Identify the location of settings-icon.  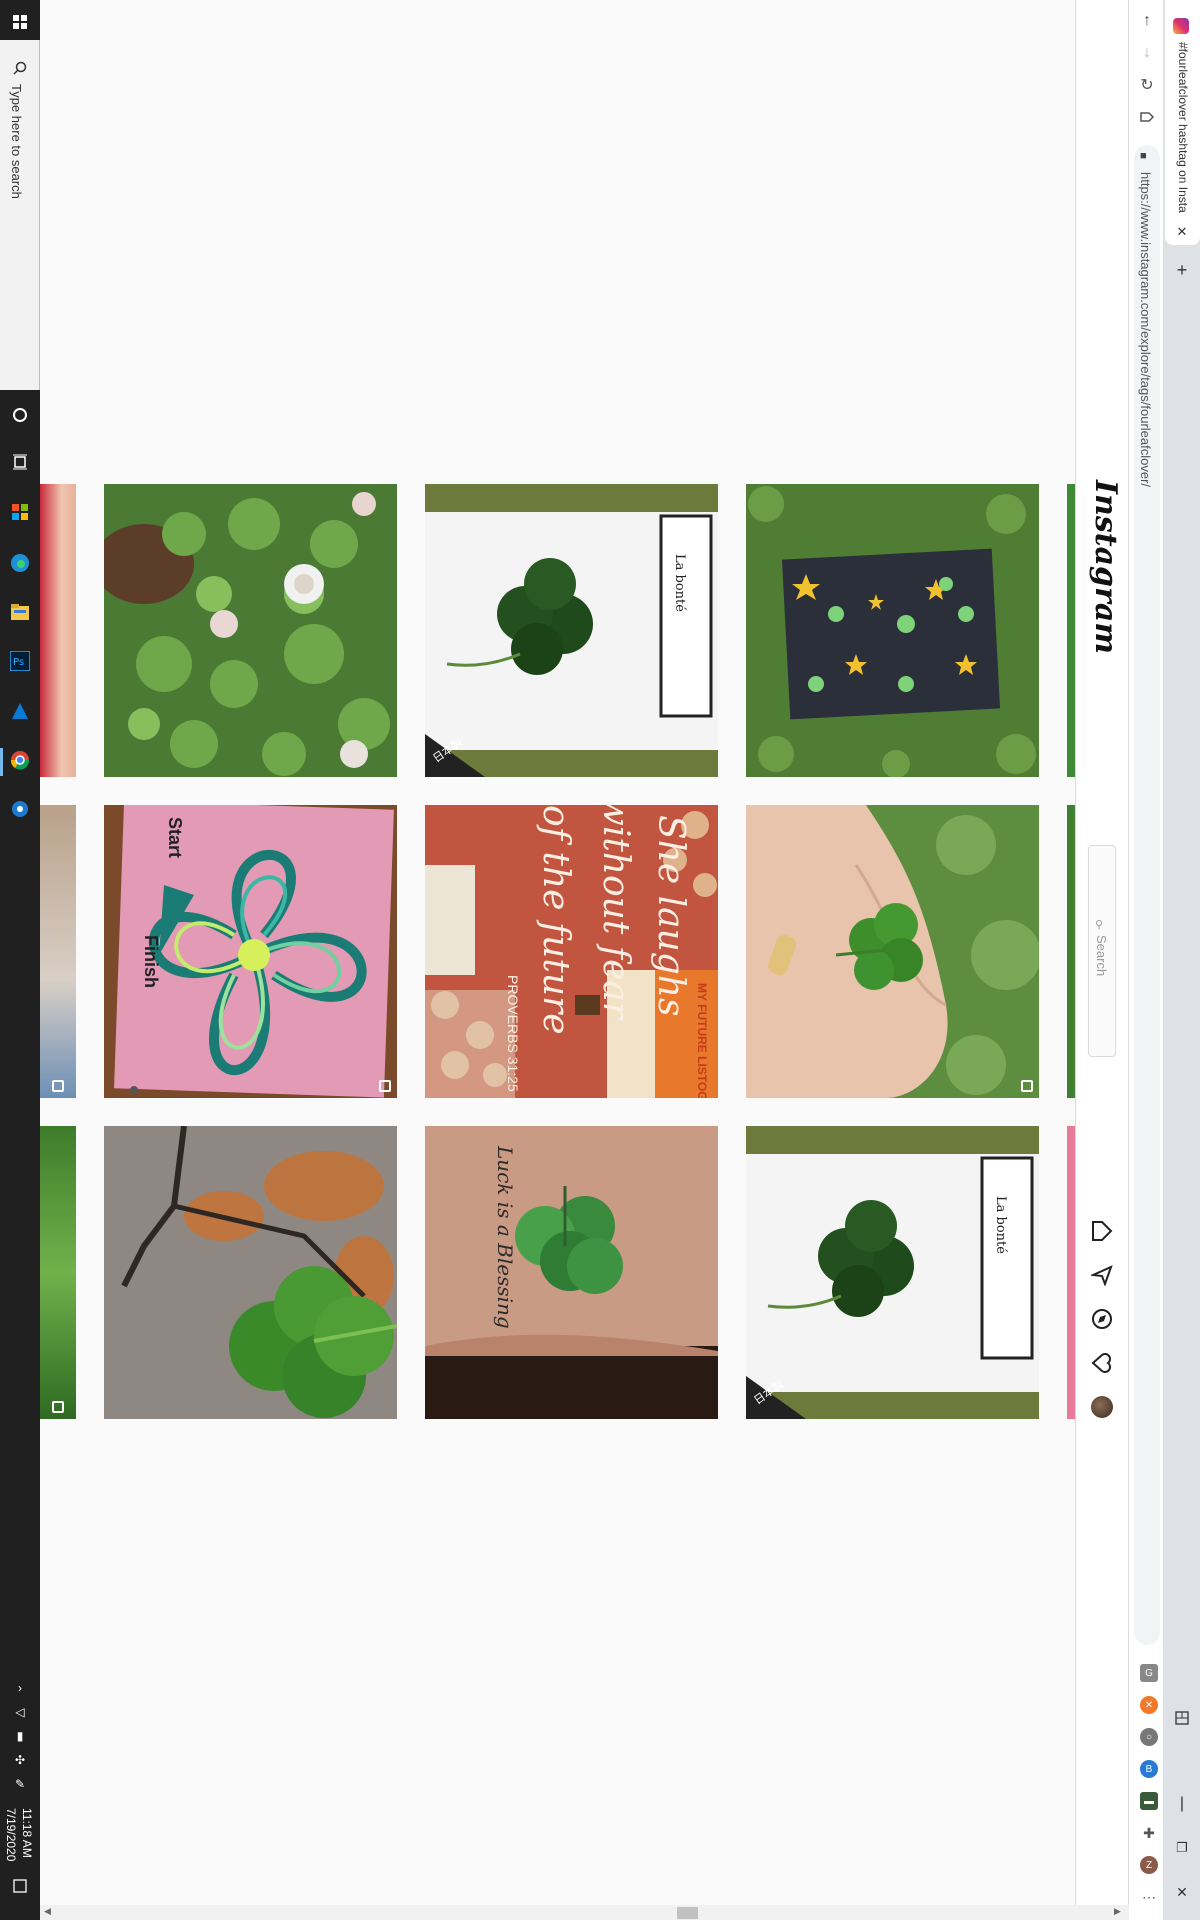
(20, 809).